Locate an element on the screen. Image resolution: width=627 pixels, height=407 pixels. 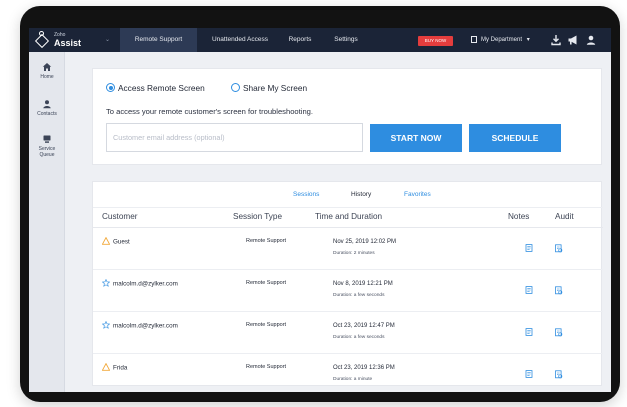
department-label: My Department is located at coordinates (502, 40).